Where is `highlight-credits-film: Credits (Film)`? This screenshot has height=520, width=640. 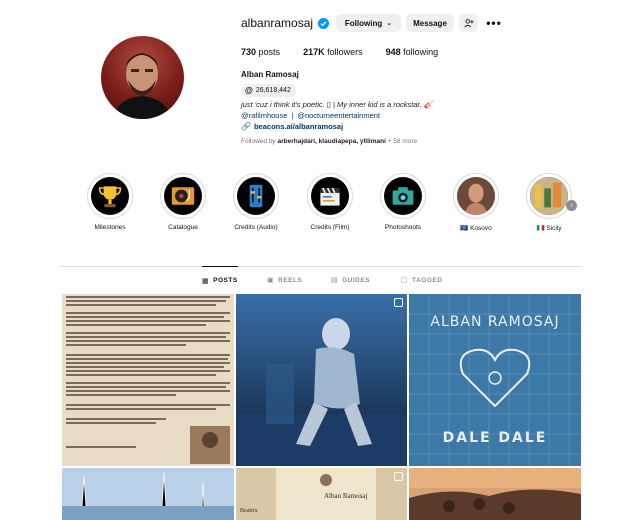 highlight-credits-film: Credits (Film) is located at coordinates (330, 202).